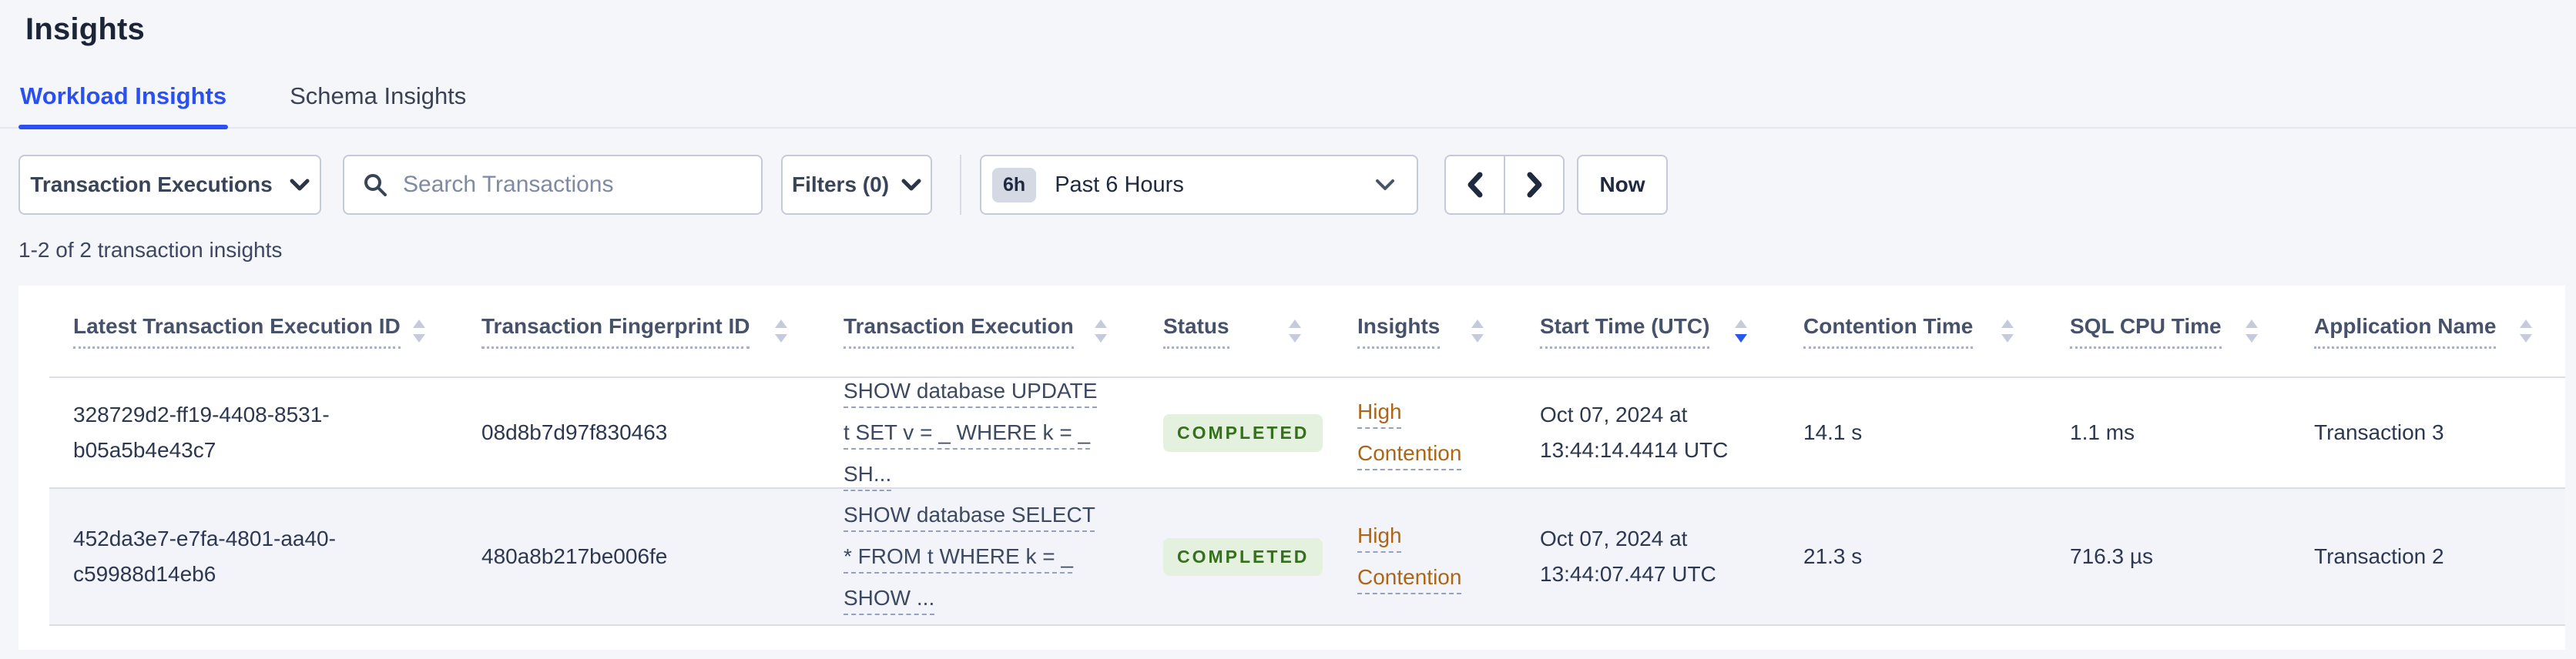  I want to click on search-icon, so click(375, 185).